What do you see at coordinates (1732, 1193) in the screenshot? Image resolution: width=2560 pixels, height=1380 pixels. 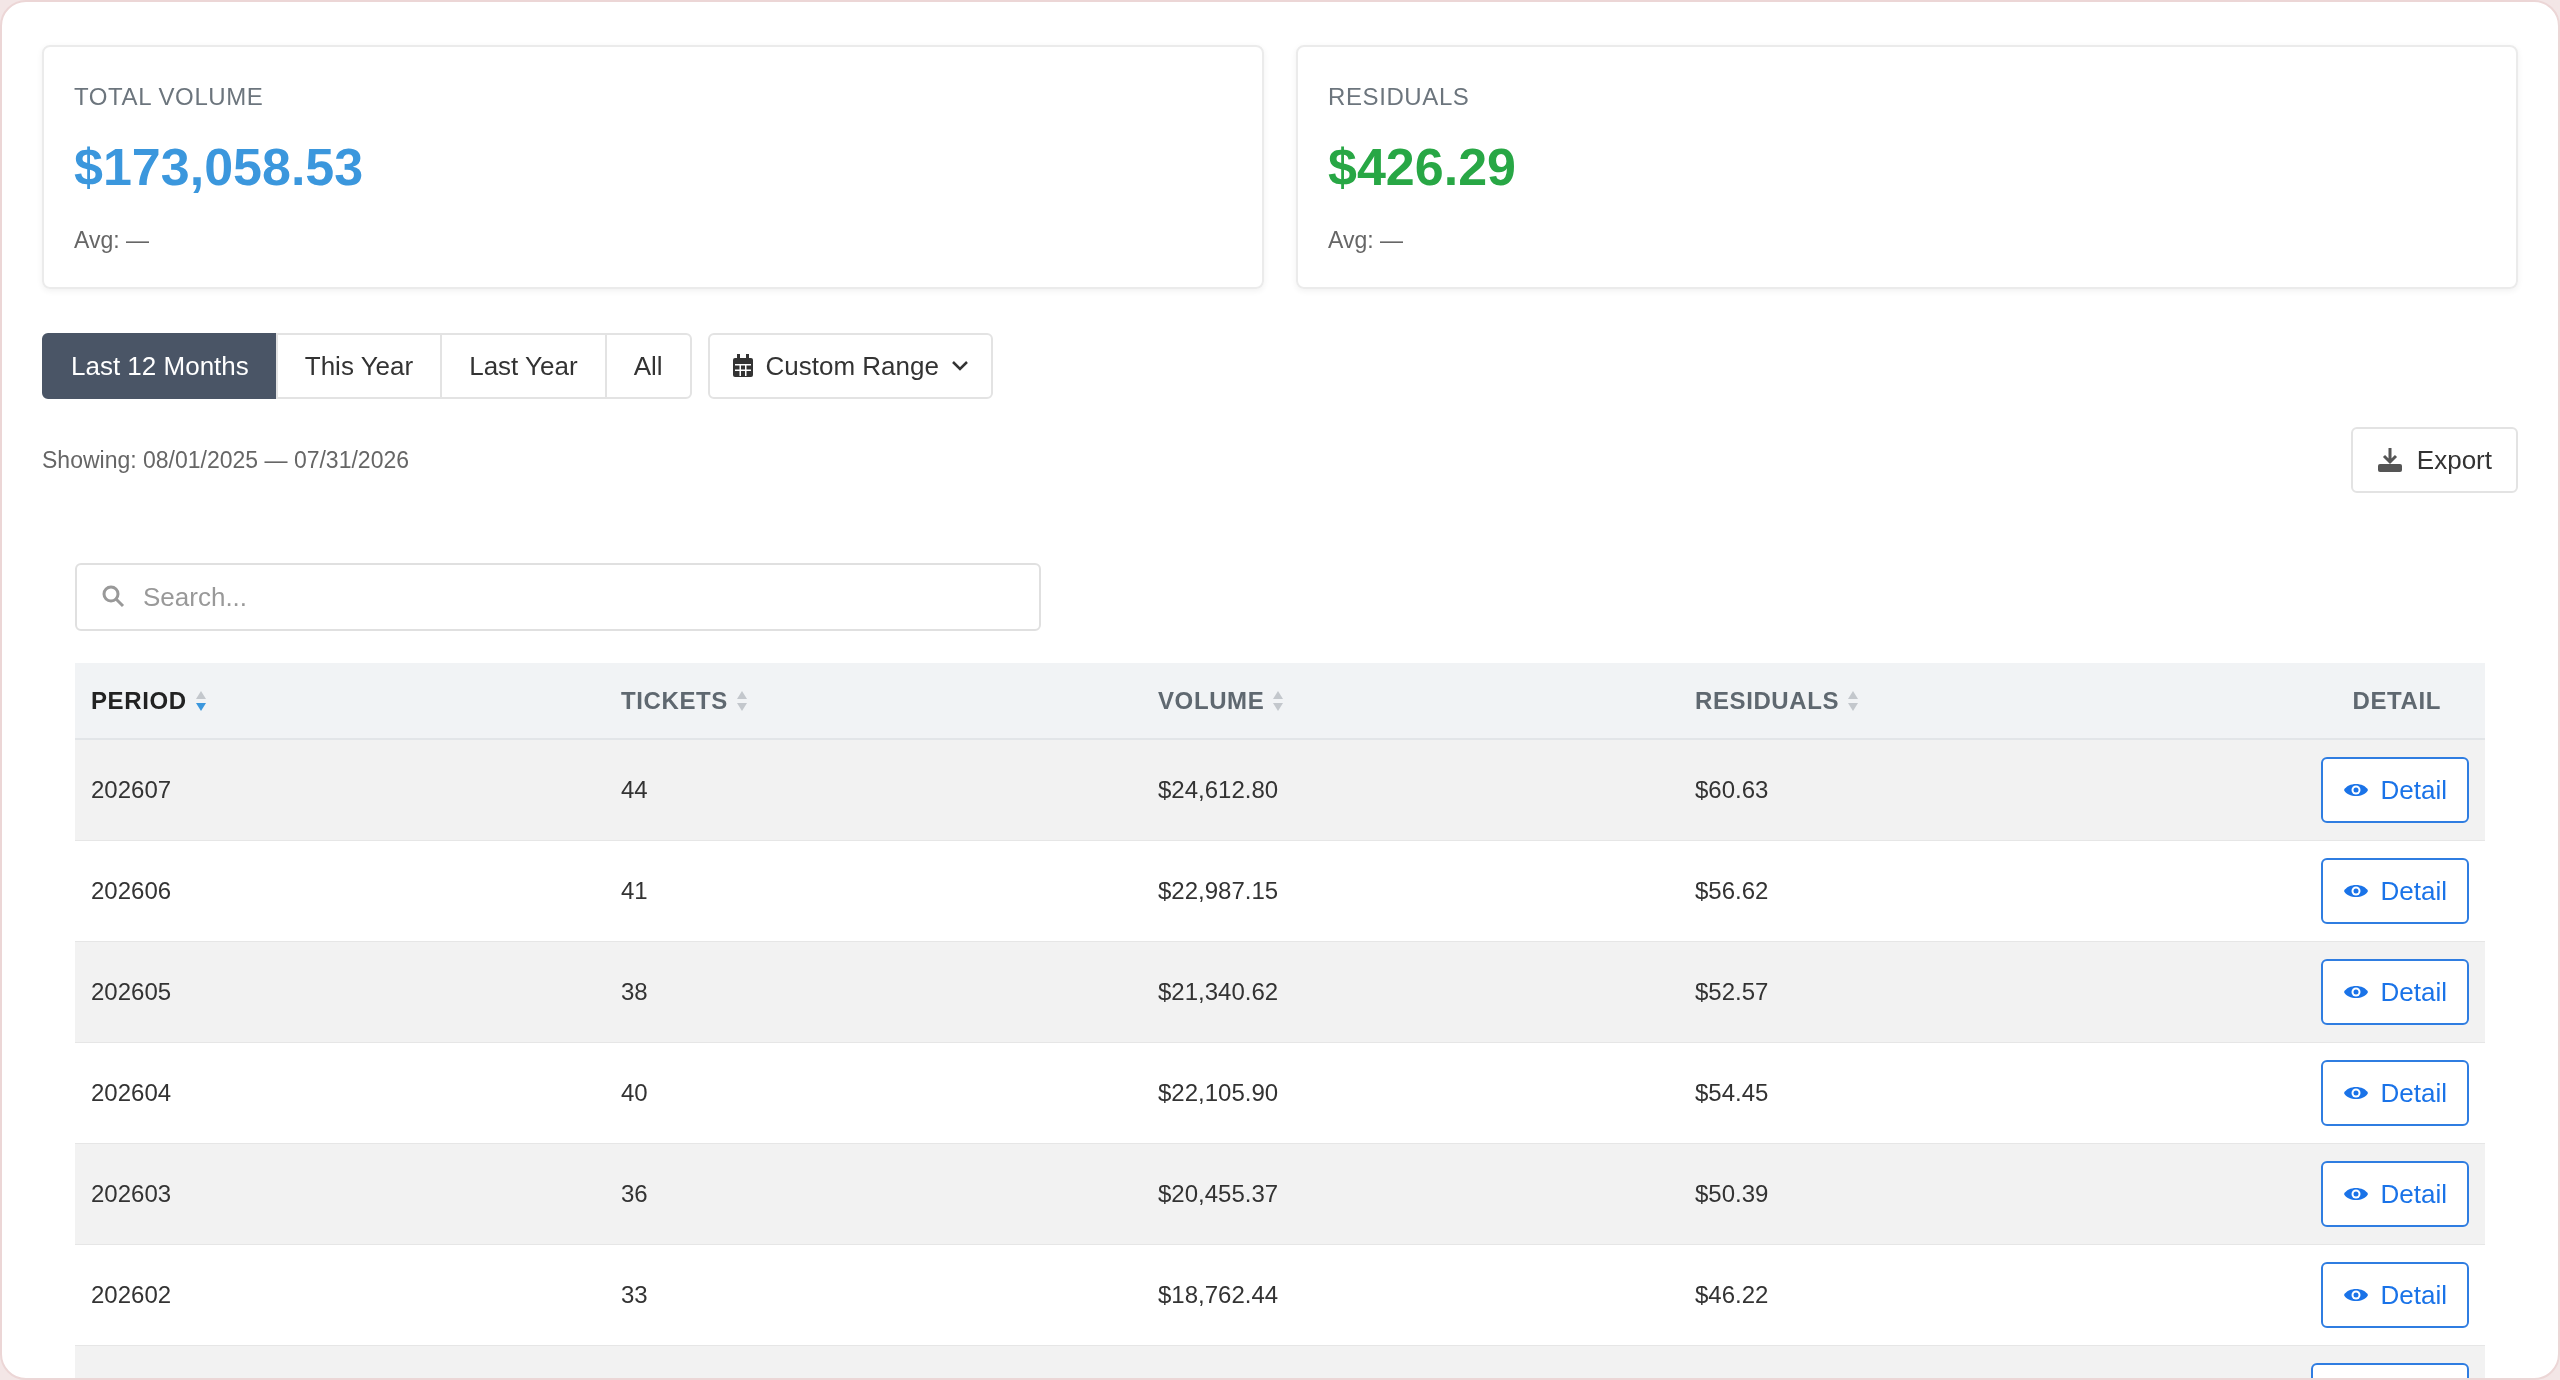 I see `table-cell: $50.39` at bounding box center [1732, 1193].